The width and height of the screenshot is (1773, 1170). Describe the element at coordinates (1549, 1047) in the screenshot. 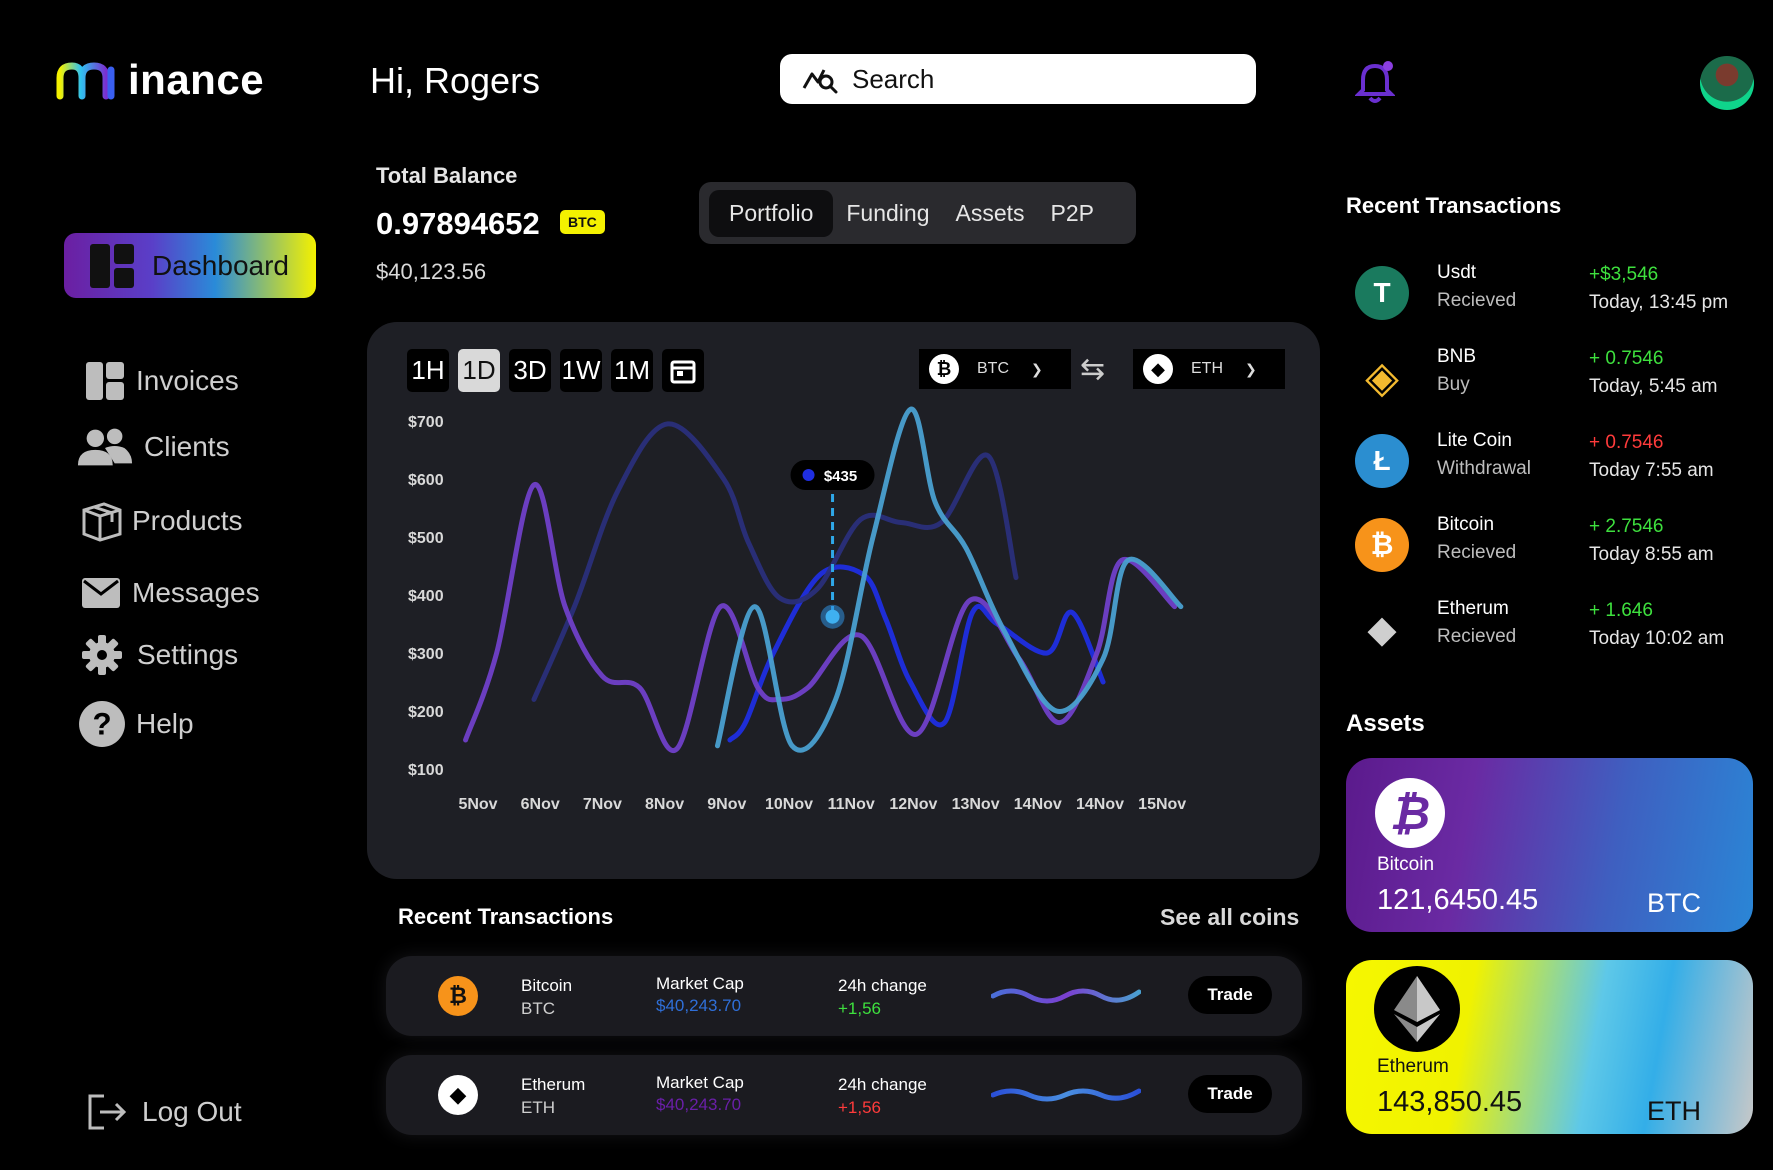

I see `asset-card-ethereum: Etherum 143,850.45 ETH` at that location.